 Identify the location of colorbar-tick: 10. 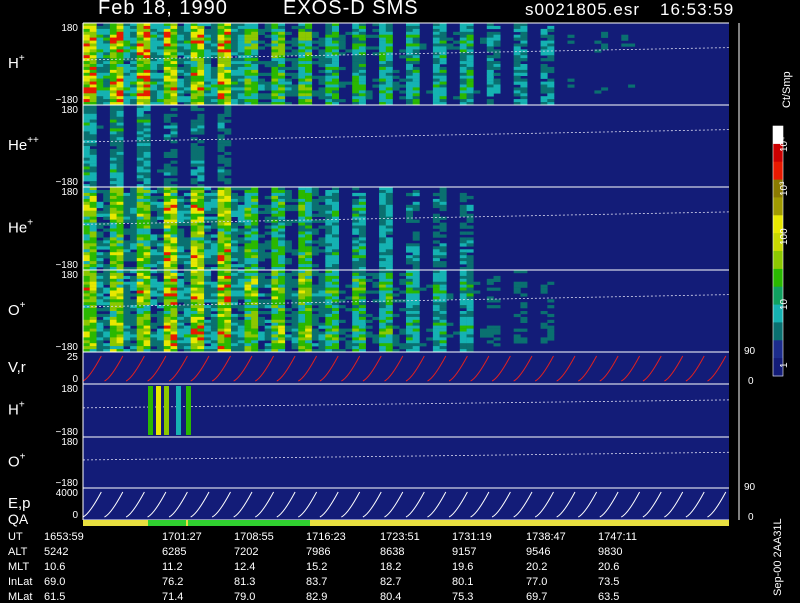
(784, 304).